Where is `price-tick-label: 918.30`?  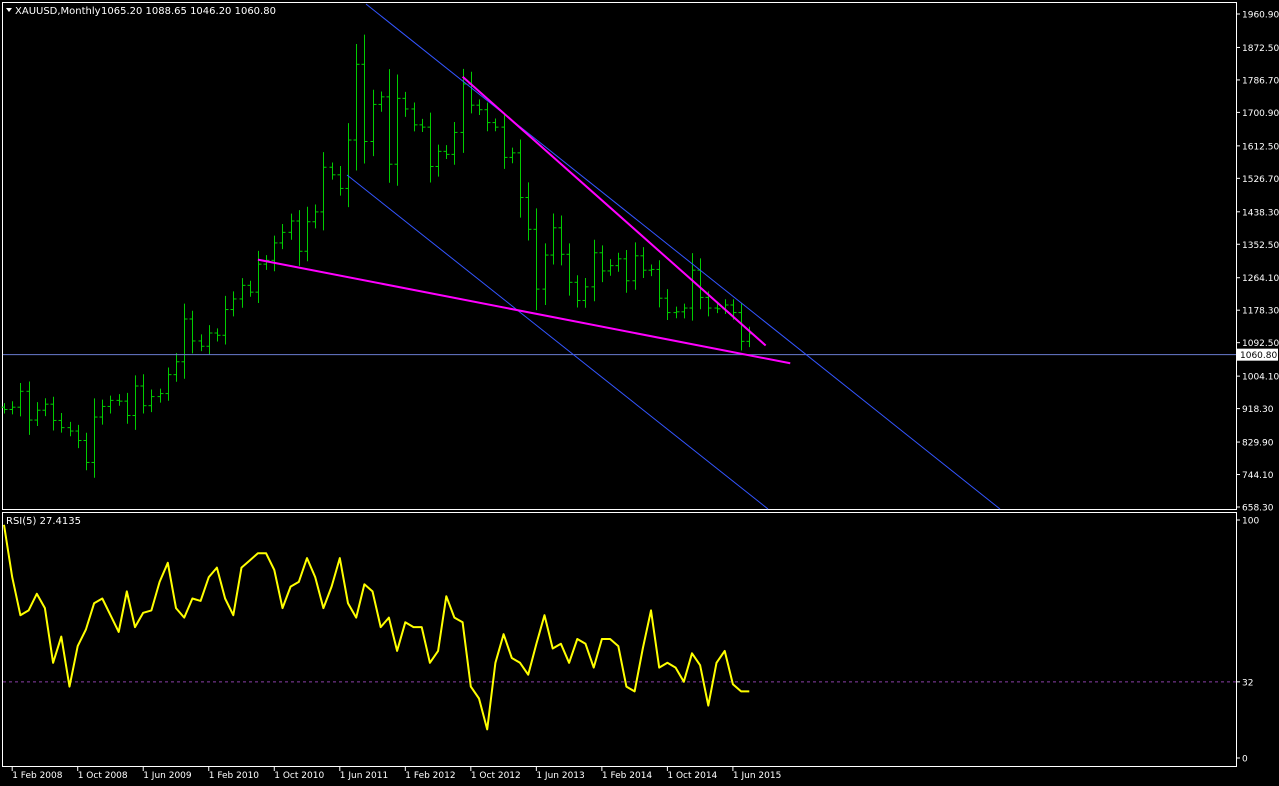
price-tick-label: 918.30 is located at coordinates (1258, 410).